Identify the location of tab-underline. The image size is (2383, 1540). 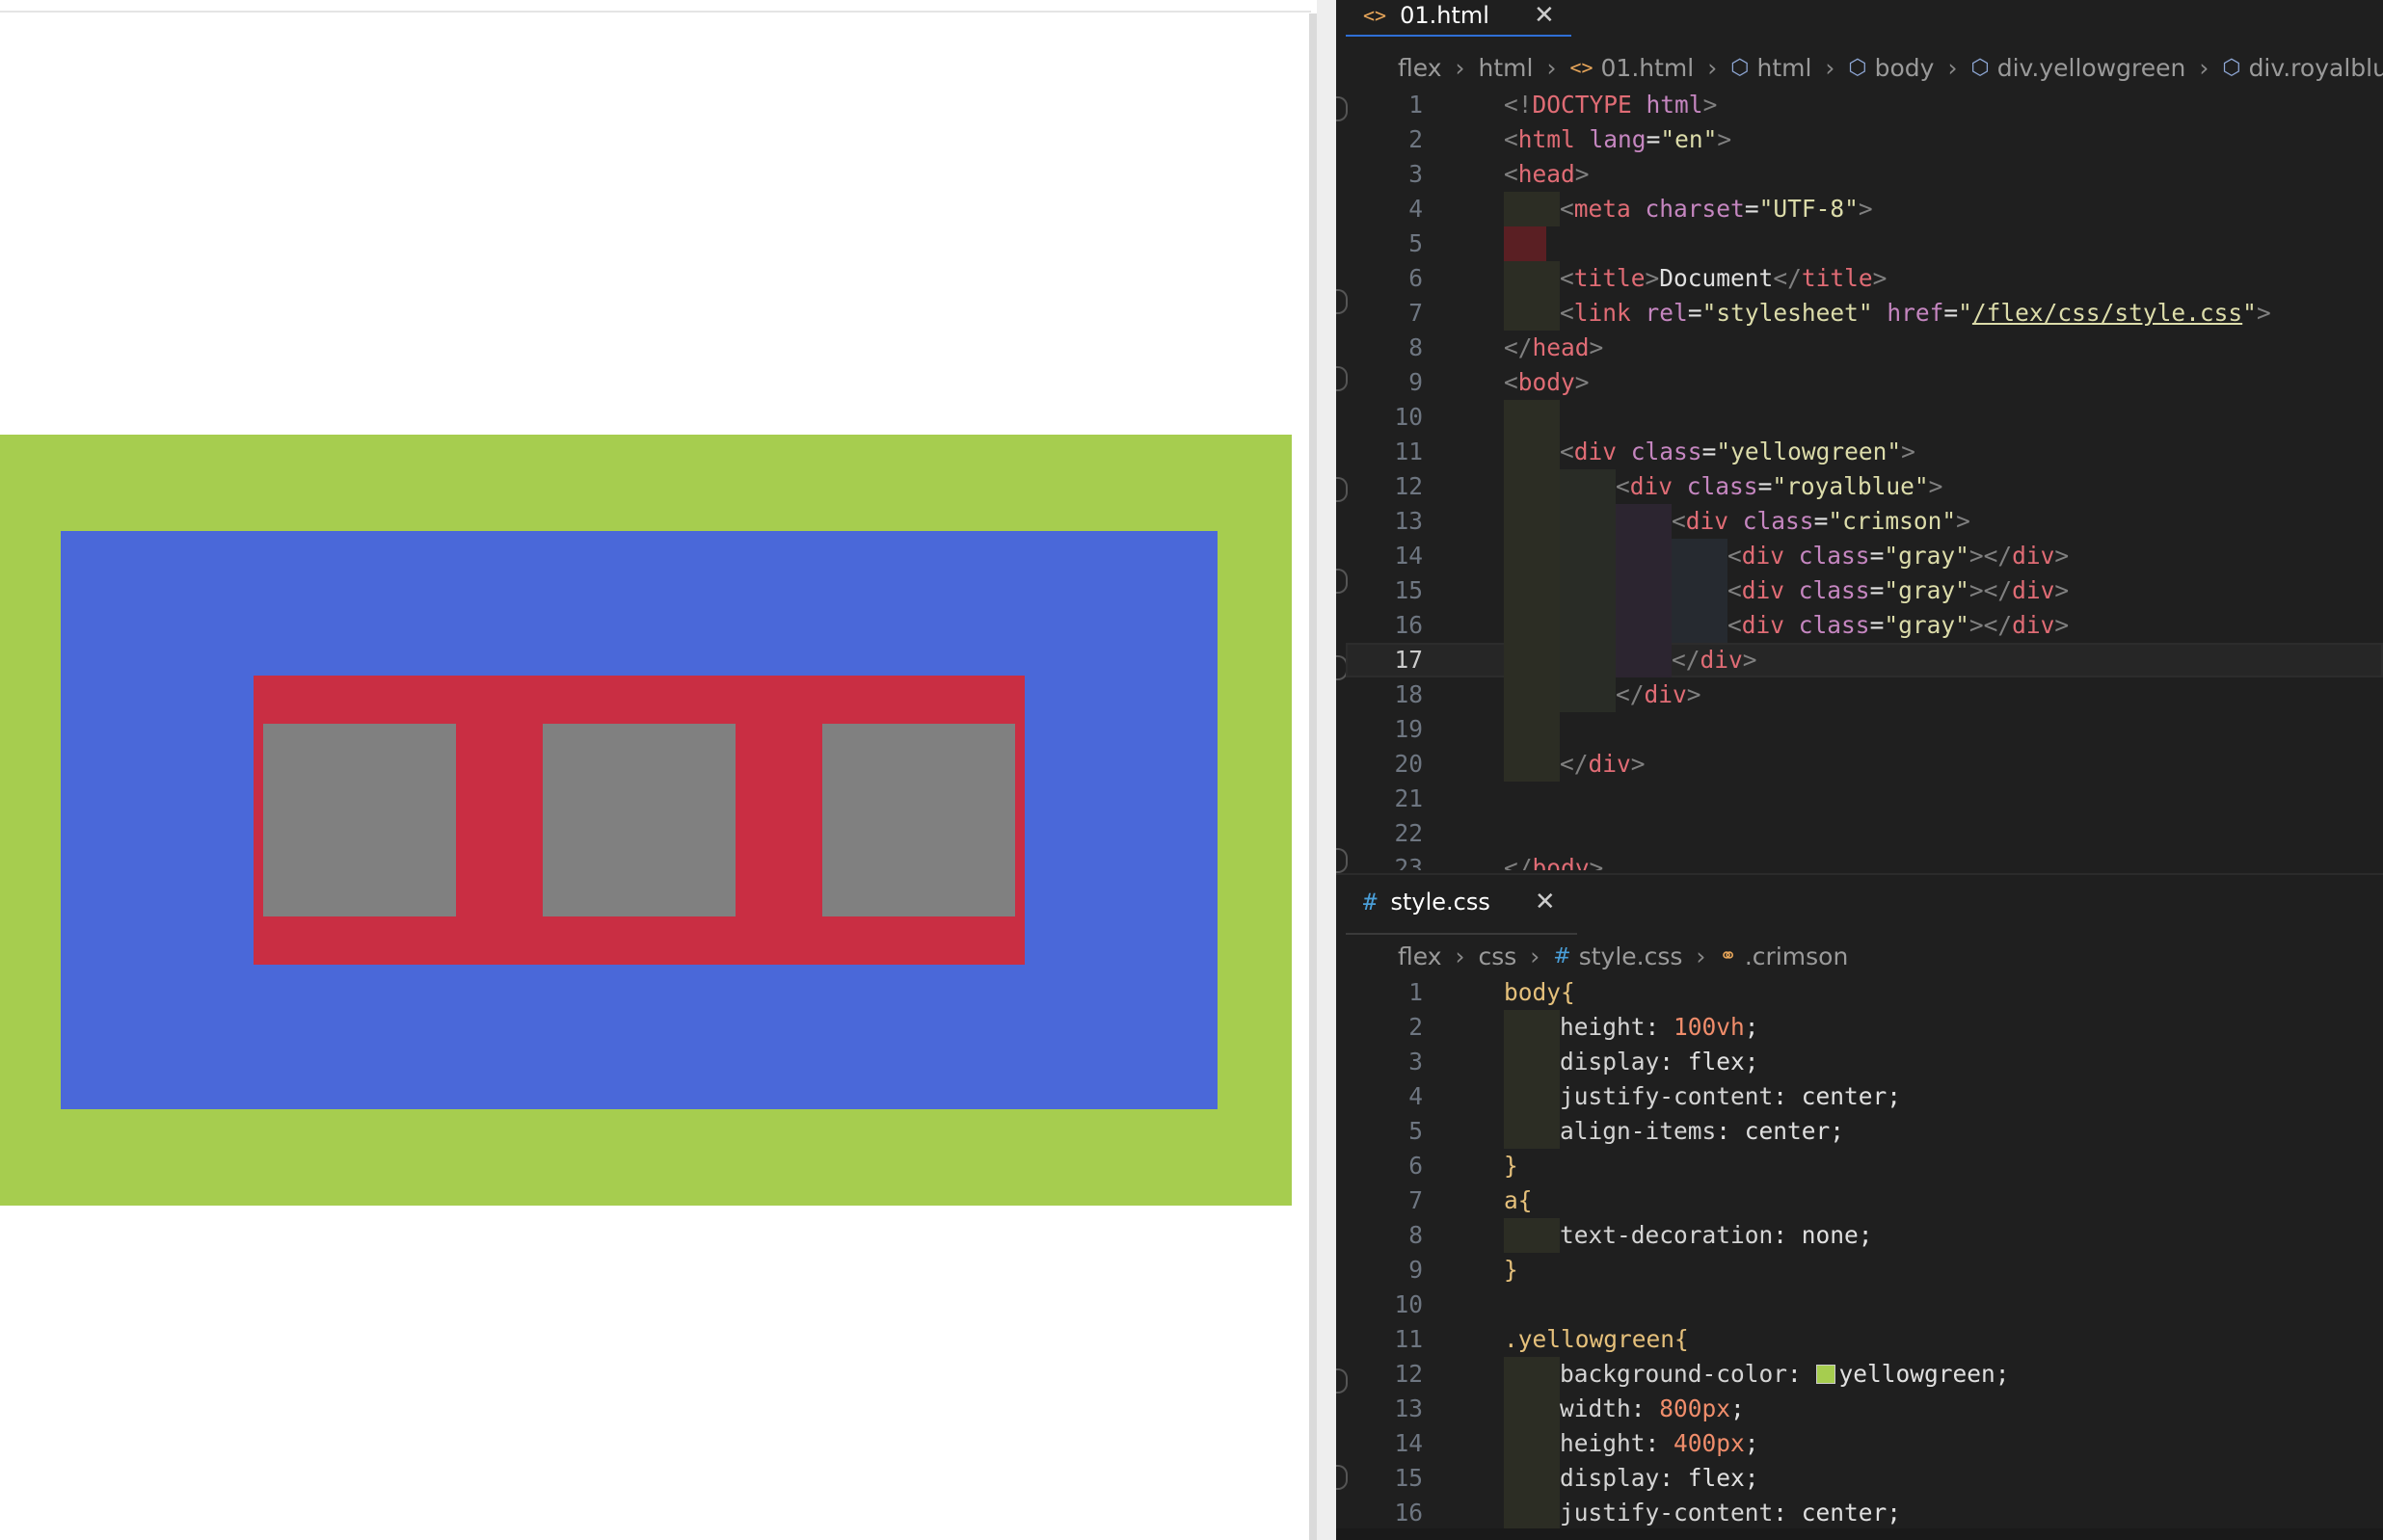
(1461, 934).